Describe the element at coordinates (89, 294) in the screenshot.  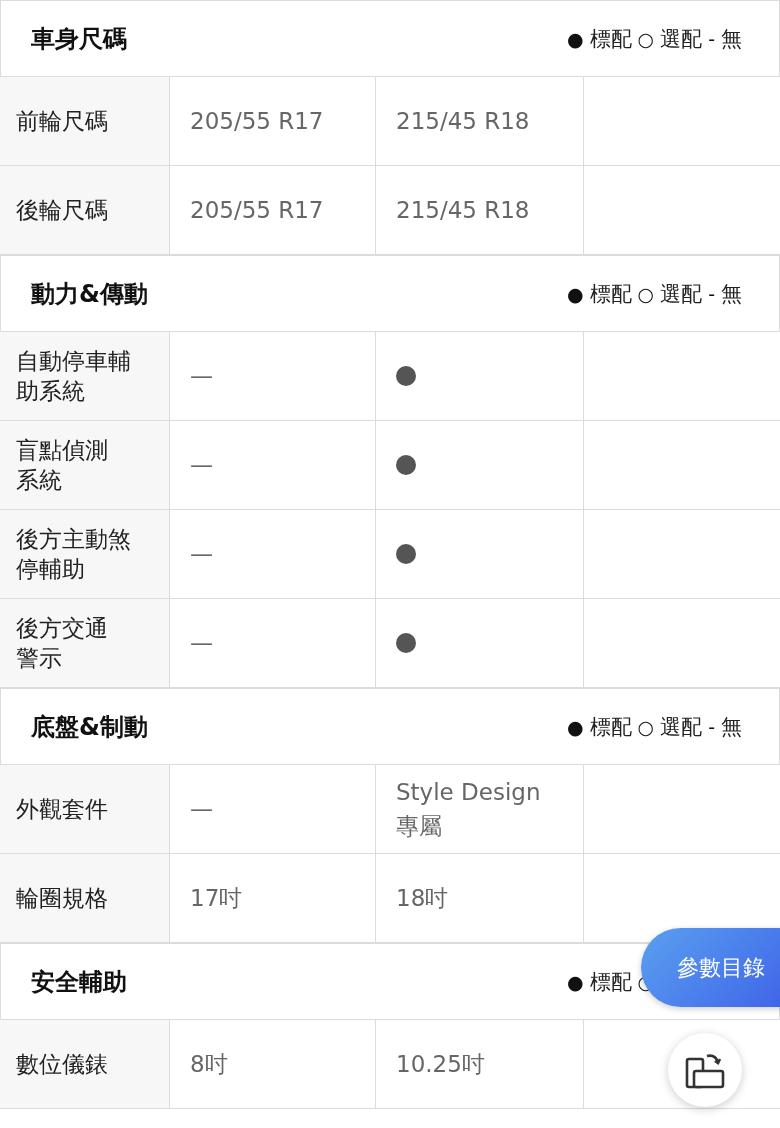
I see `section-title: 動力&傳動` at that location.